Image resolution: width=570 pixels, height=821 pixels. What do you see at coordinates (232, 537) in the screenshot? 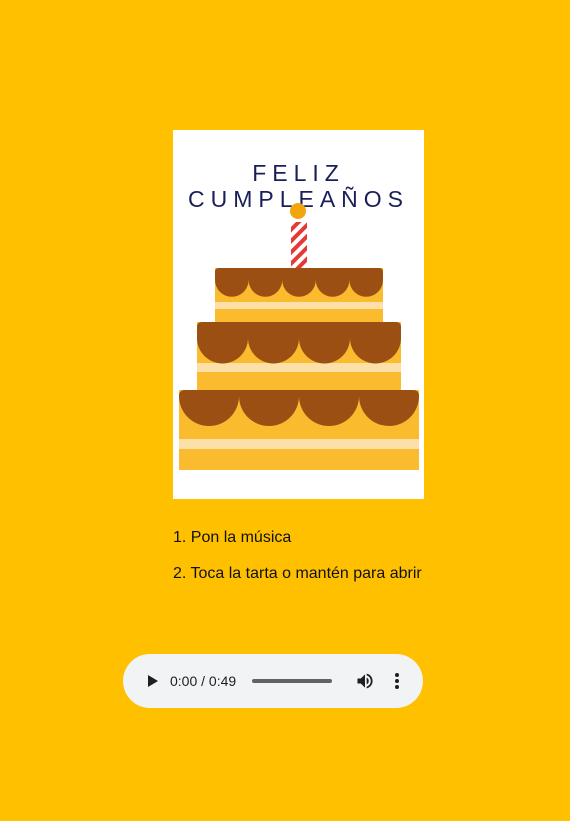
I see `instruction-play-music: 1. Pon la música` at bounding box center [232, 537].